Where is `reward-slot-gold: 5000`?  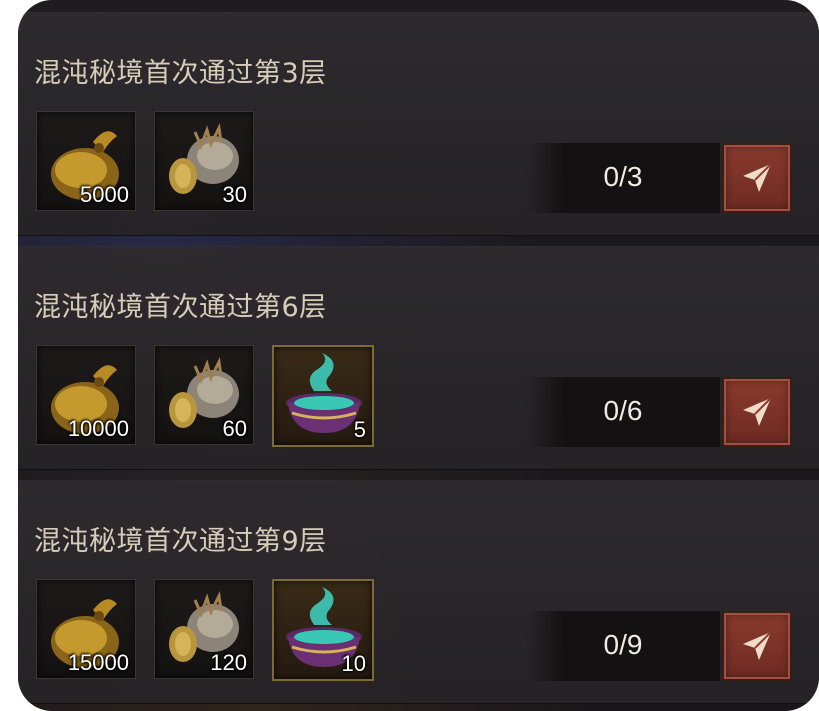
reward-slot-gold: 5000 is located at coordinates (86, 161).